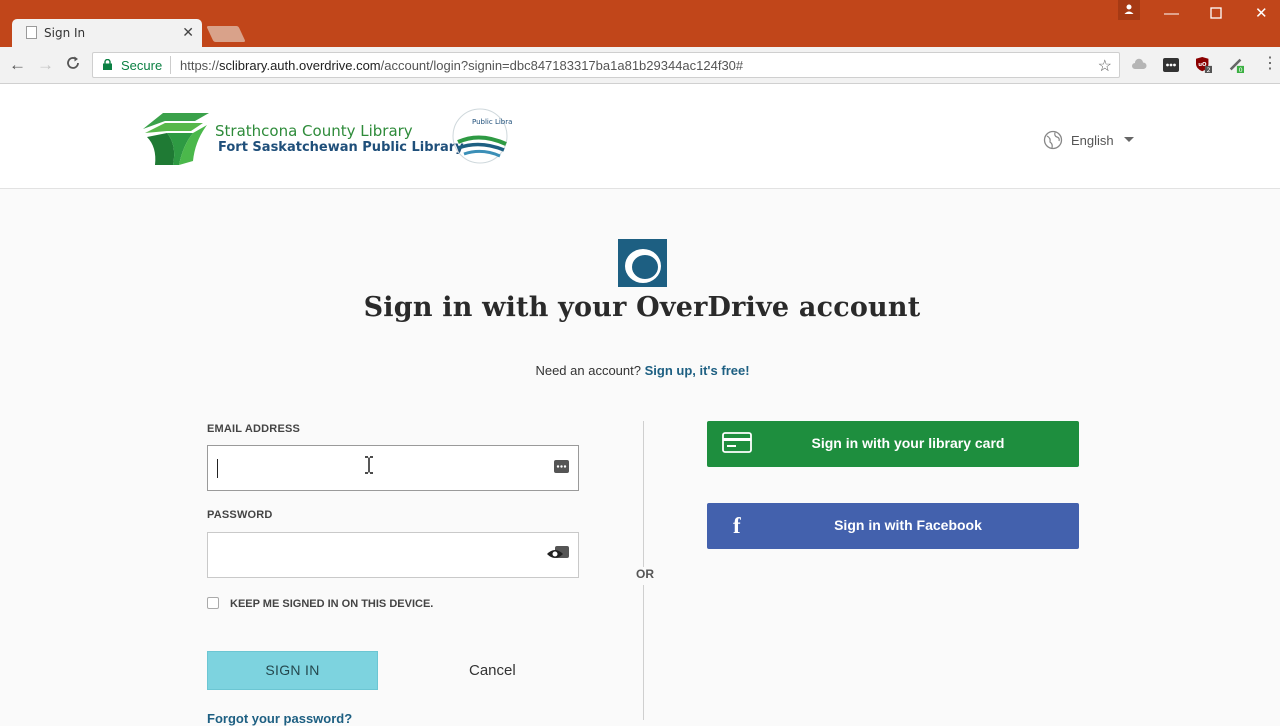 The height and width of the screenshot is (726, 1280). Describe the element at coordinates (65, 33) in the screenshot. I see `tab-title: Sign In` at that location.